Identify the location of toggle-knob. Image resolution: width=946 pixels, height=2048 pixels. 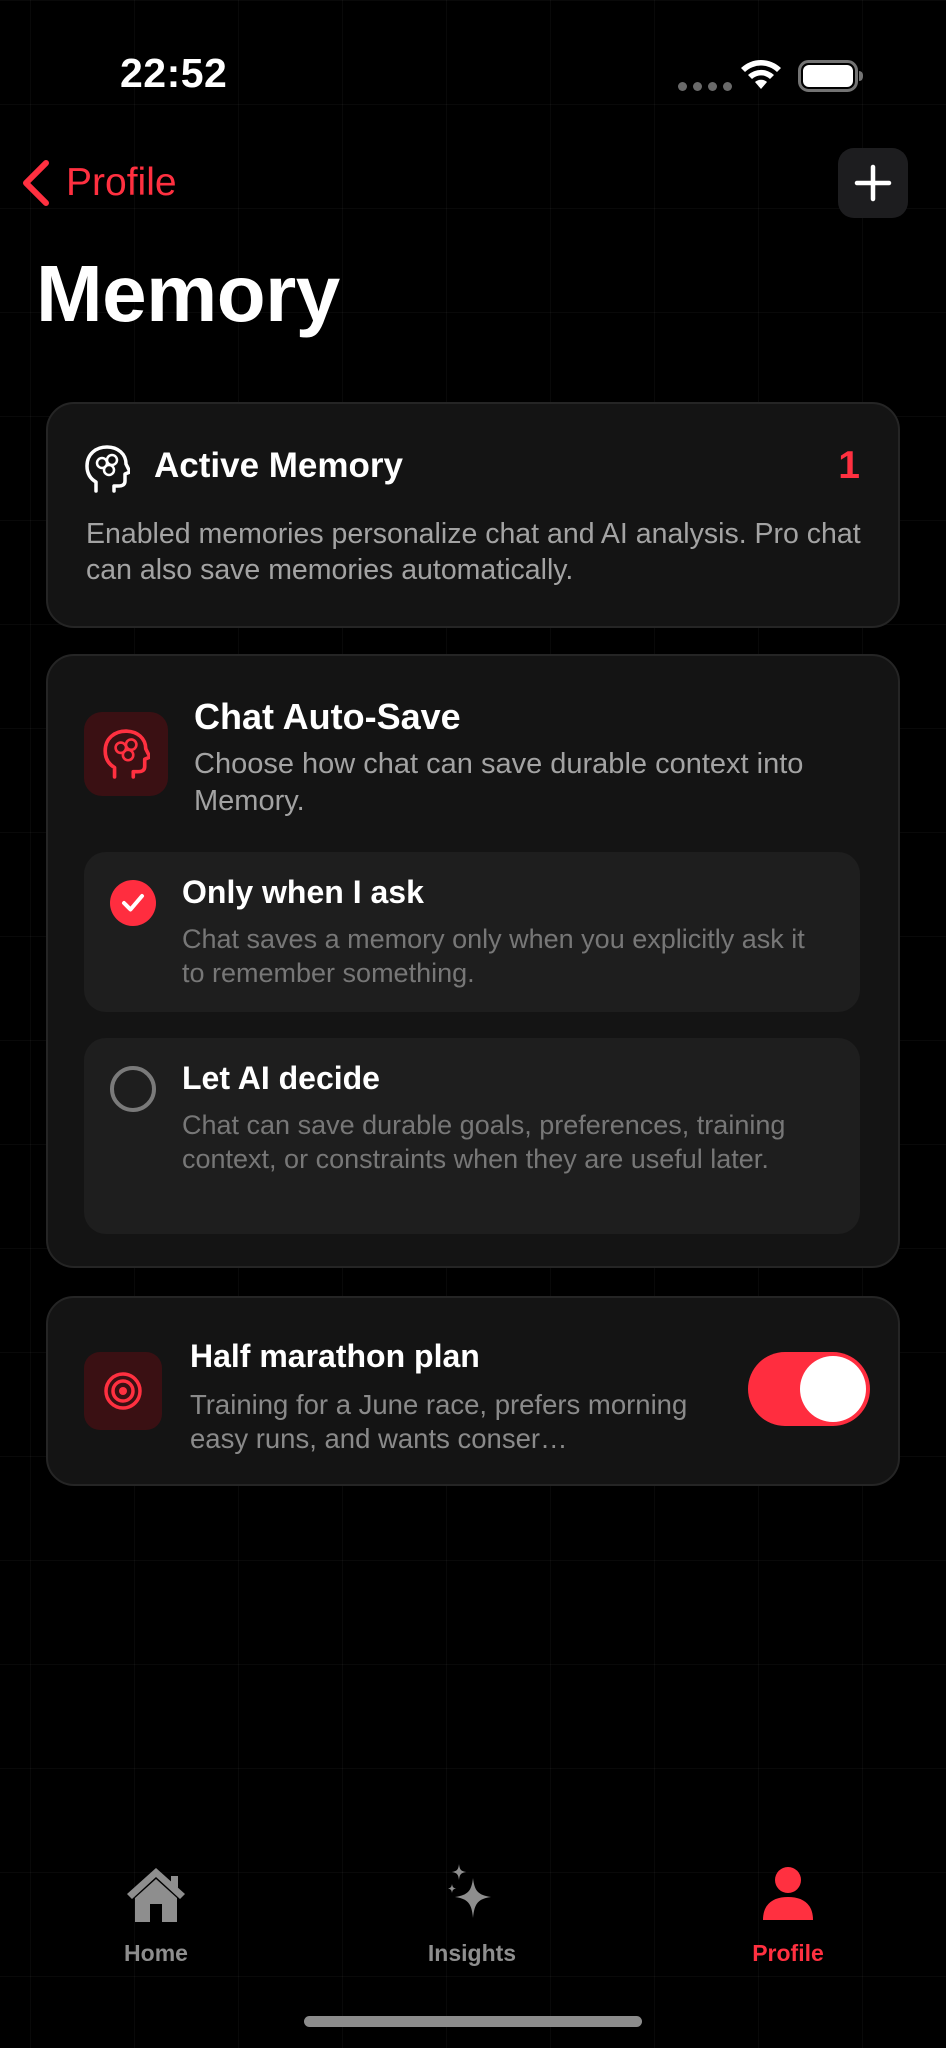
(833, 1389).